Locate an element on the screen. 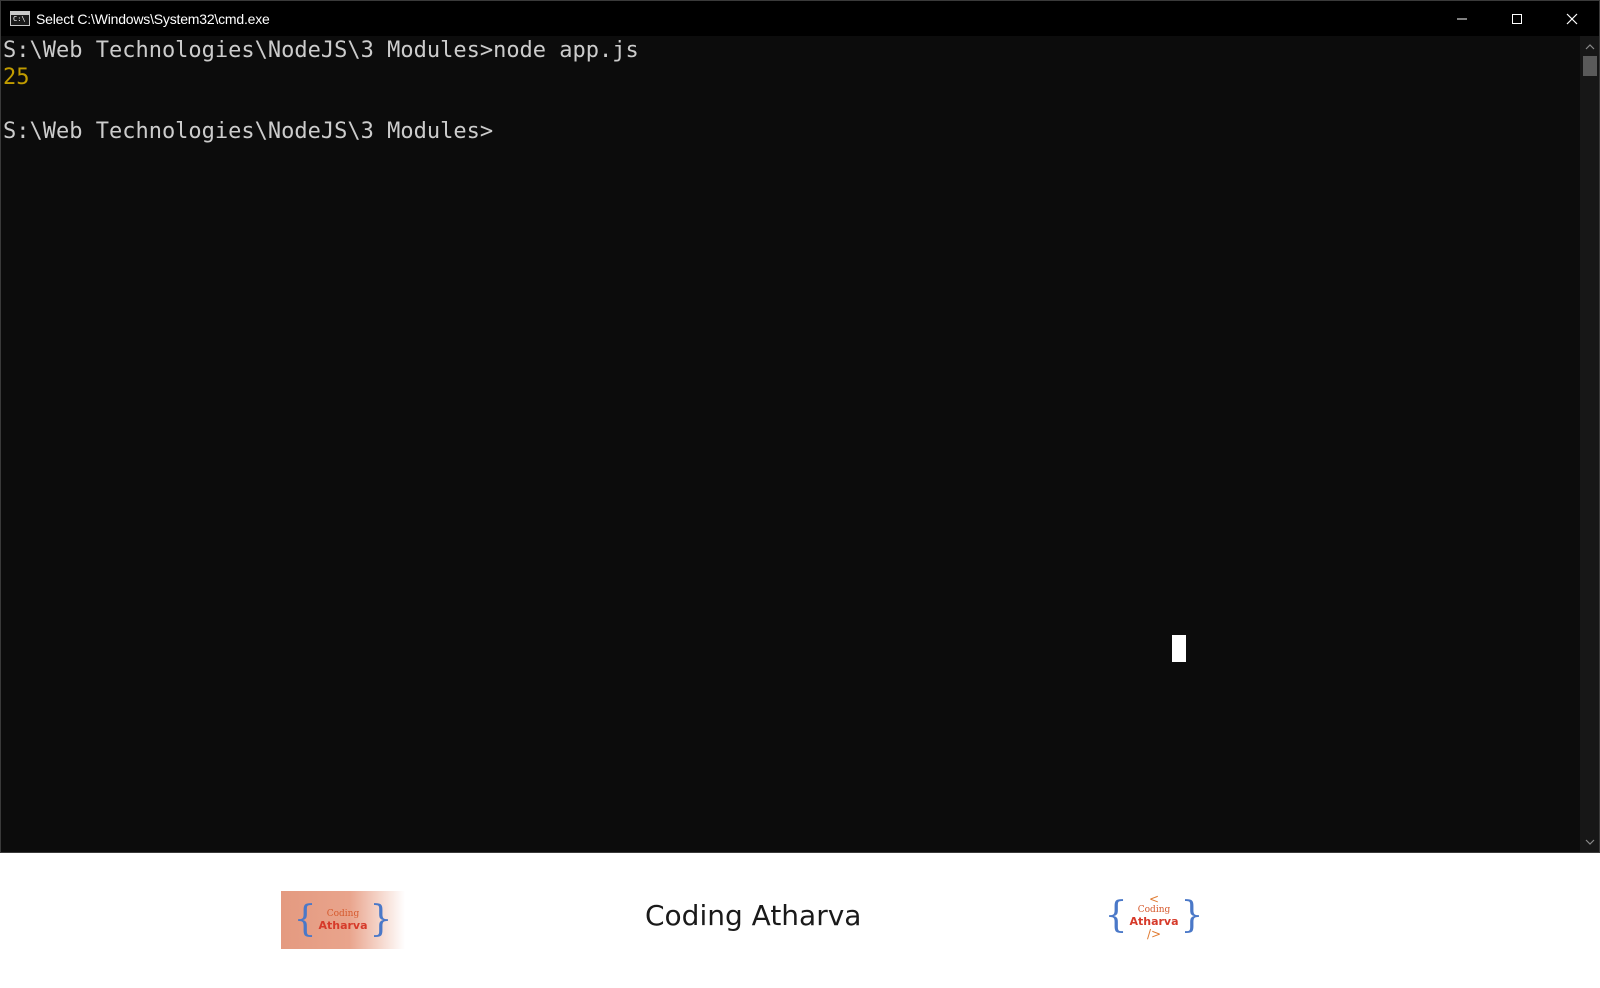 This screenshot has width=1600, height=988. logo-tag-close: /> is located at coordinates (1154, 933).